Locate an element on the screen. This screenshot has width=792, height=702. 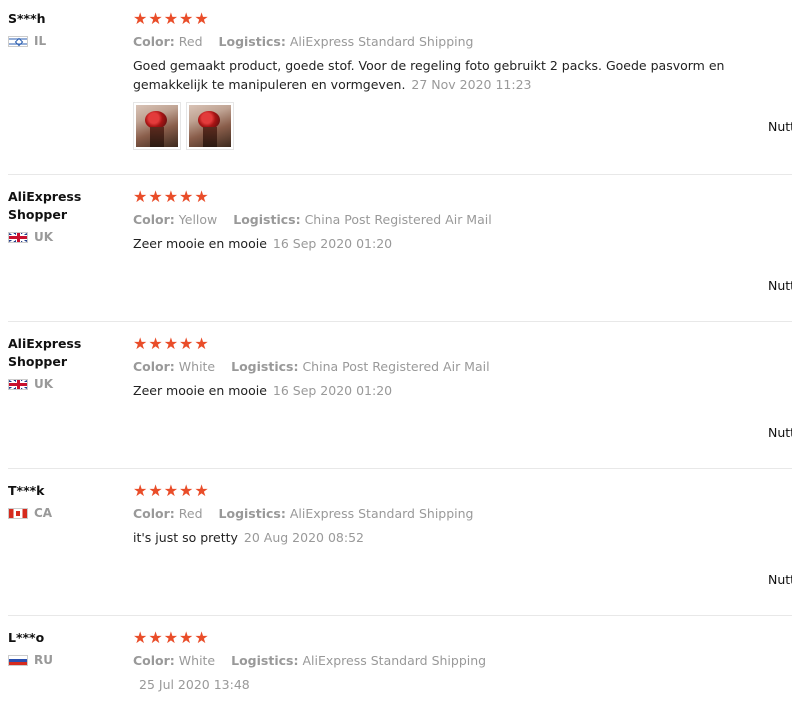
reviewer-name: S***h is located at coordinates (27, 18).